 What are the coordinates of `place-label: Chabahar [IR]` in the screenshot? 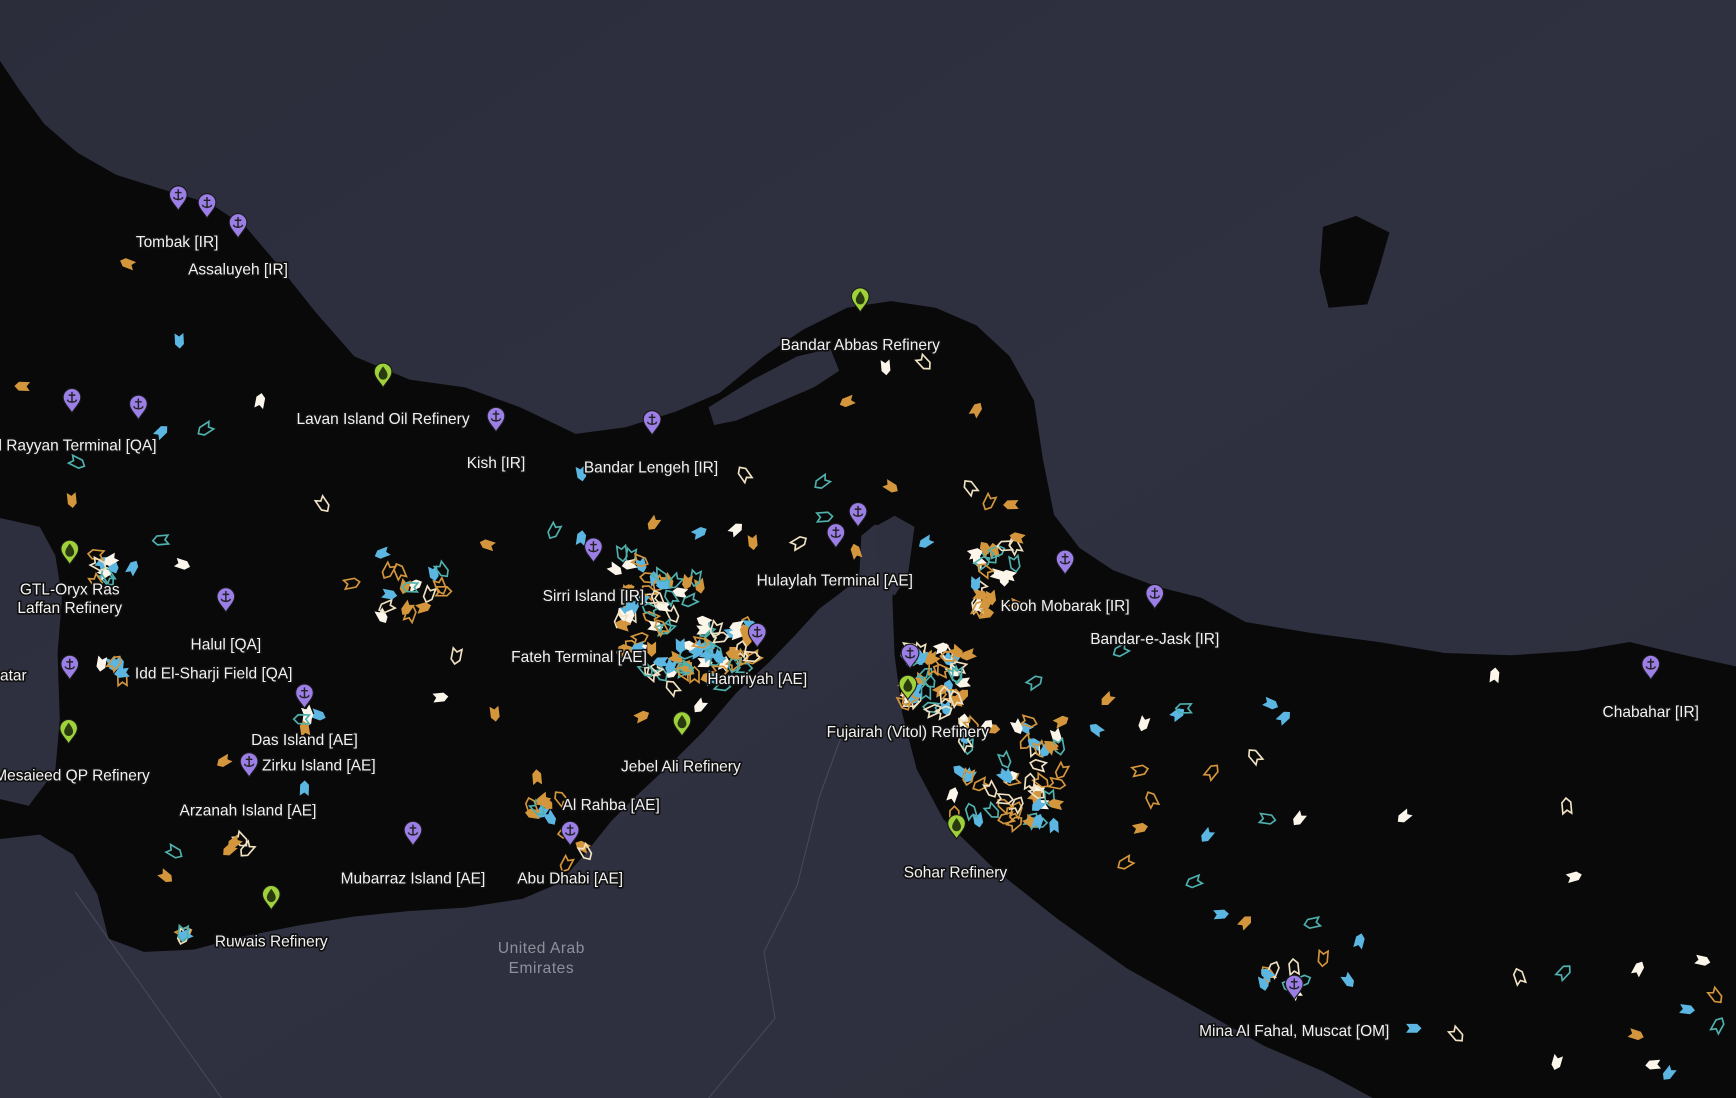 It's located at (1651, 712).